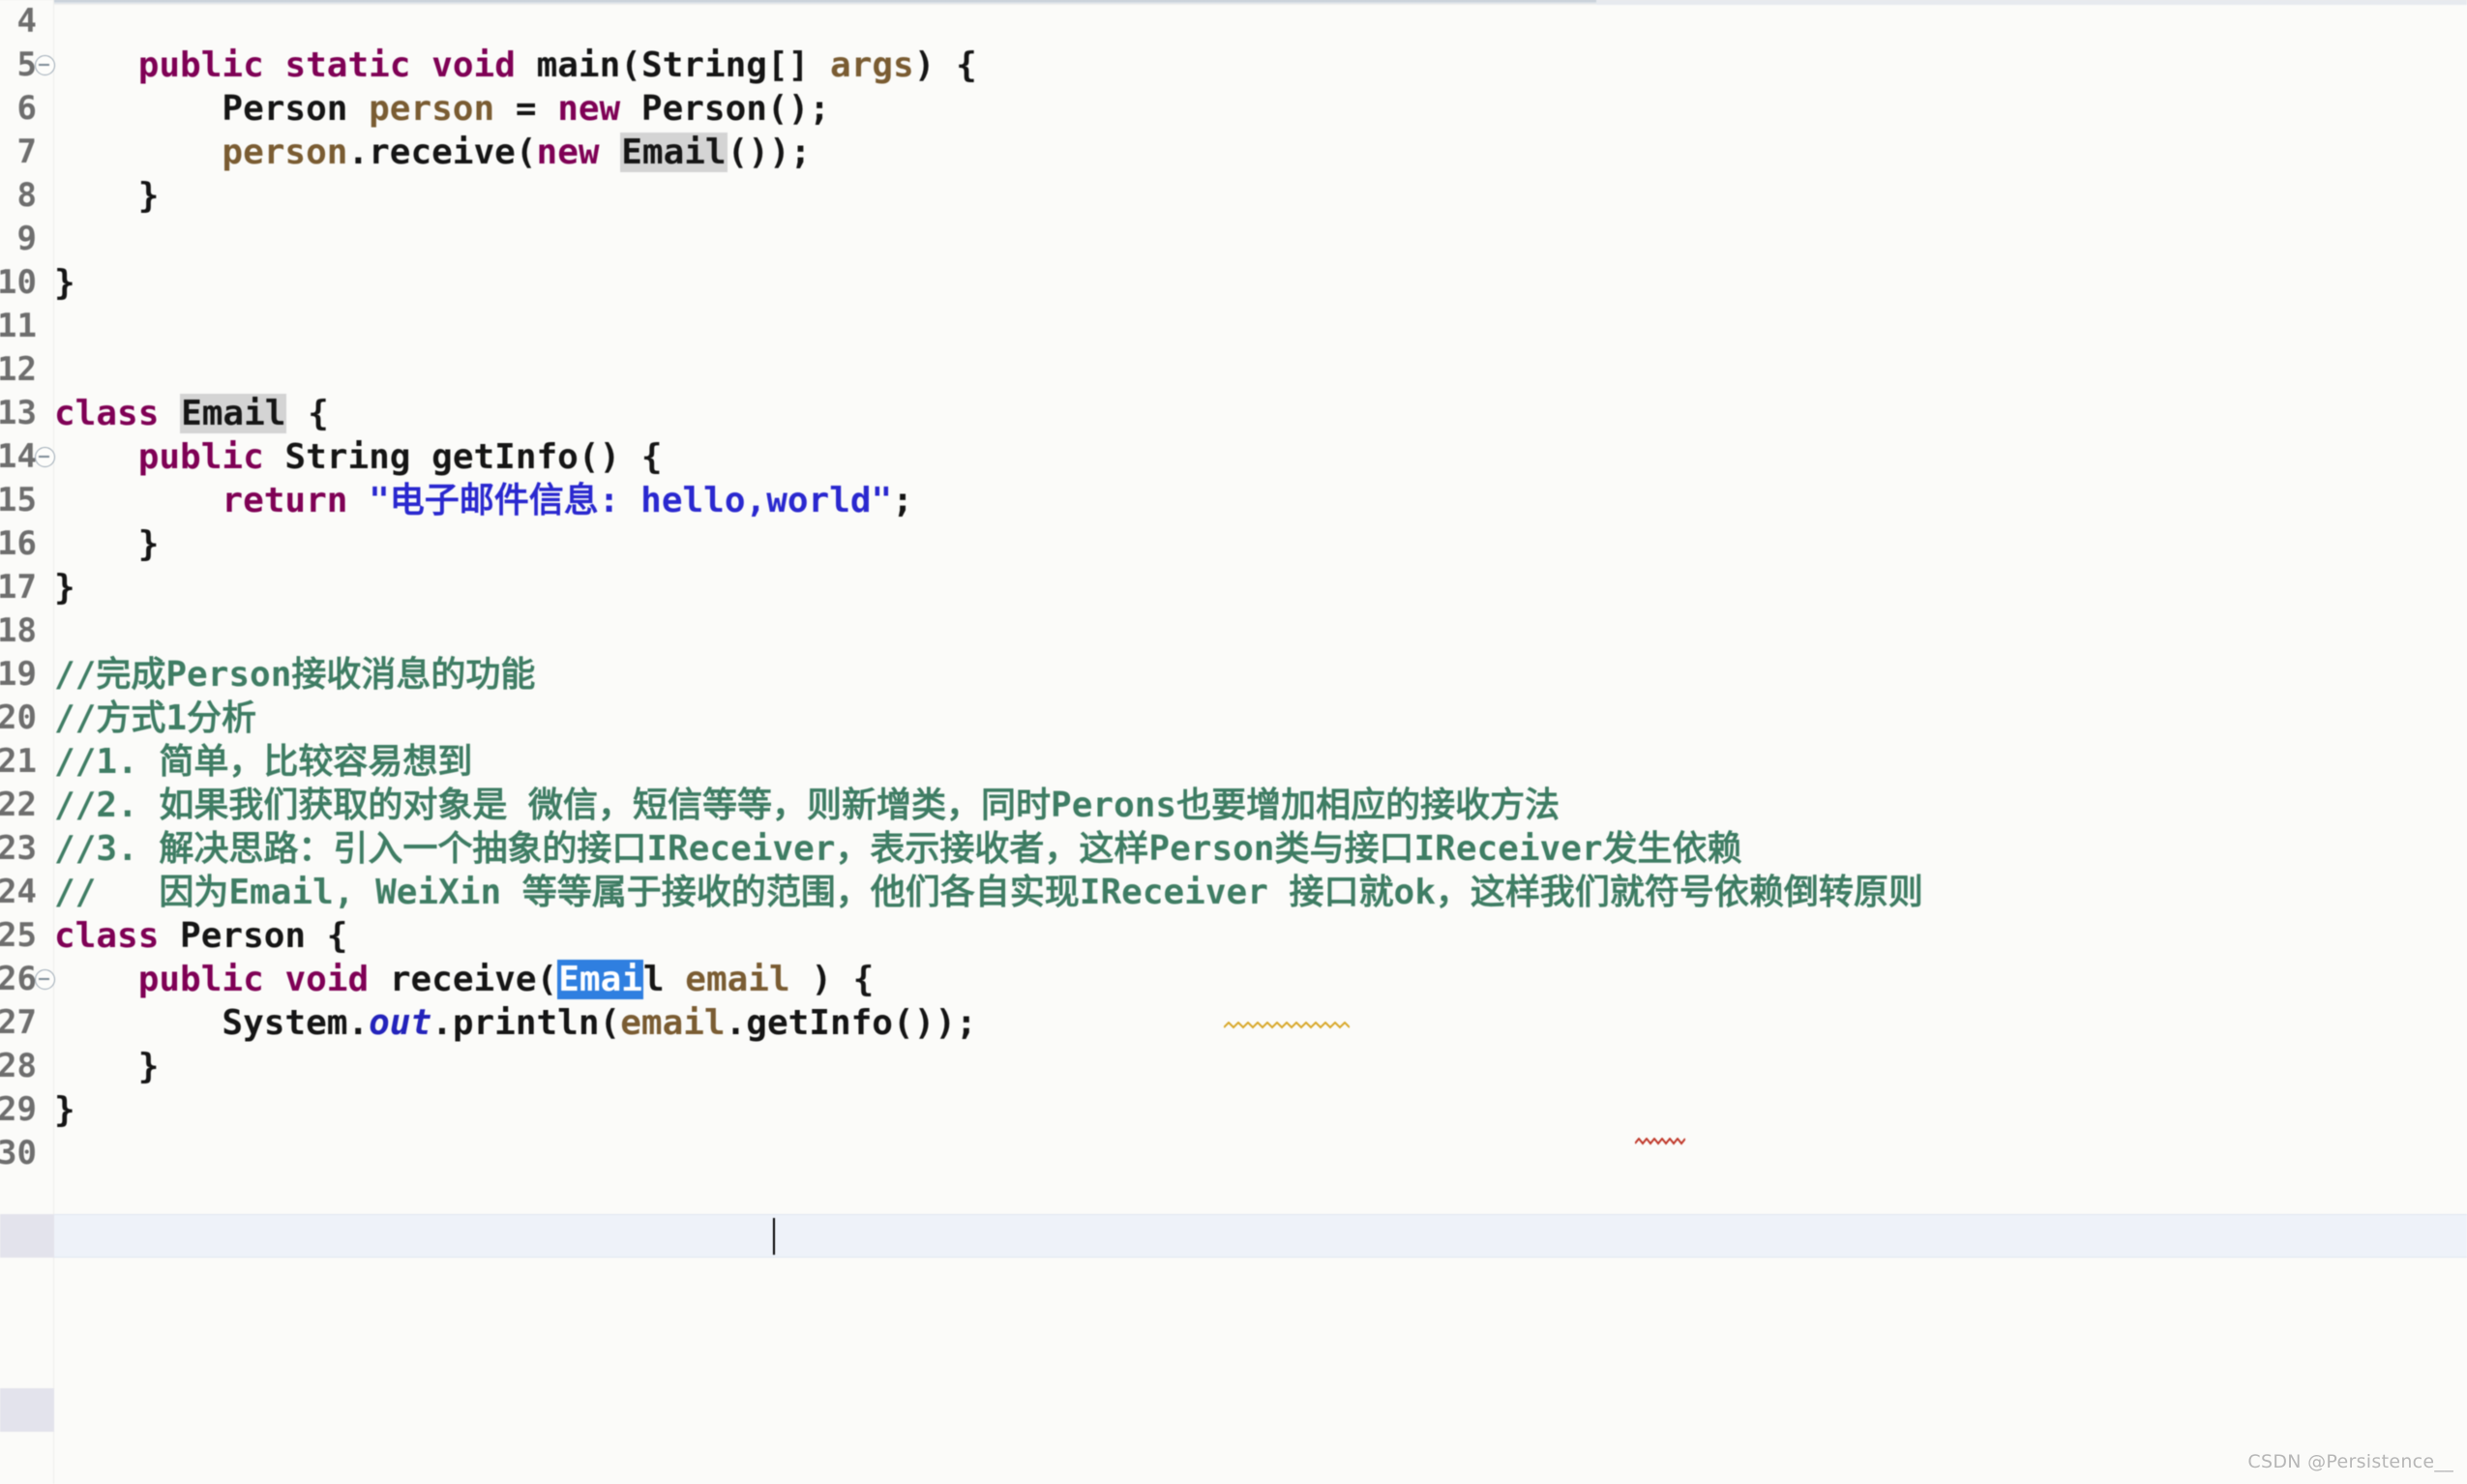 The width and height of the screenshot is (2467, 1484). Describe the element at coordinates (526, 1023) in the screenshot. I see `code-token: .println(` at that location.